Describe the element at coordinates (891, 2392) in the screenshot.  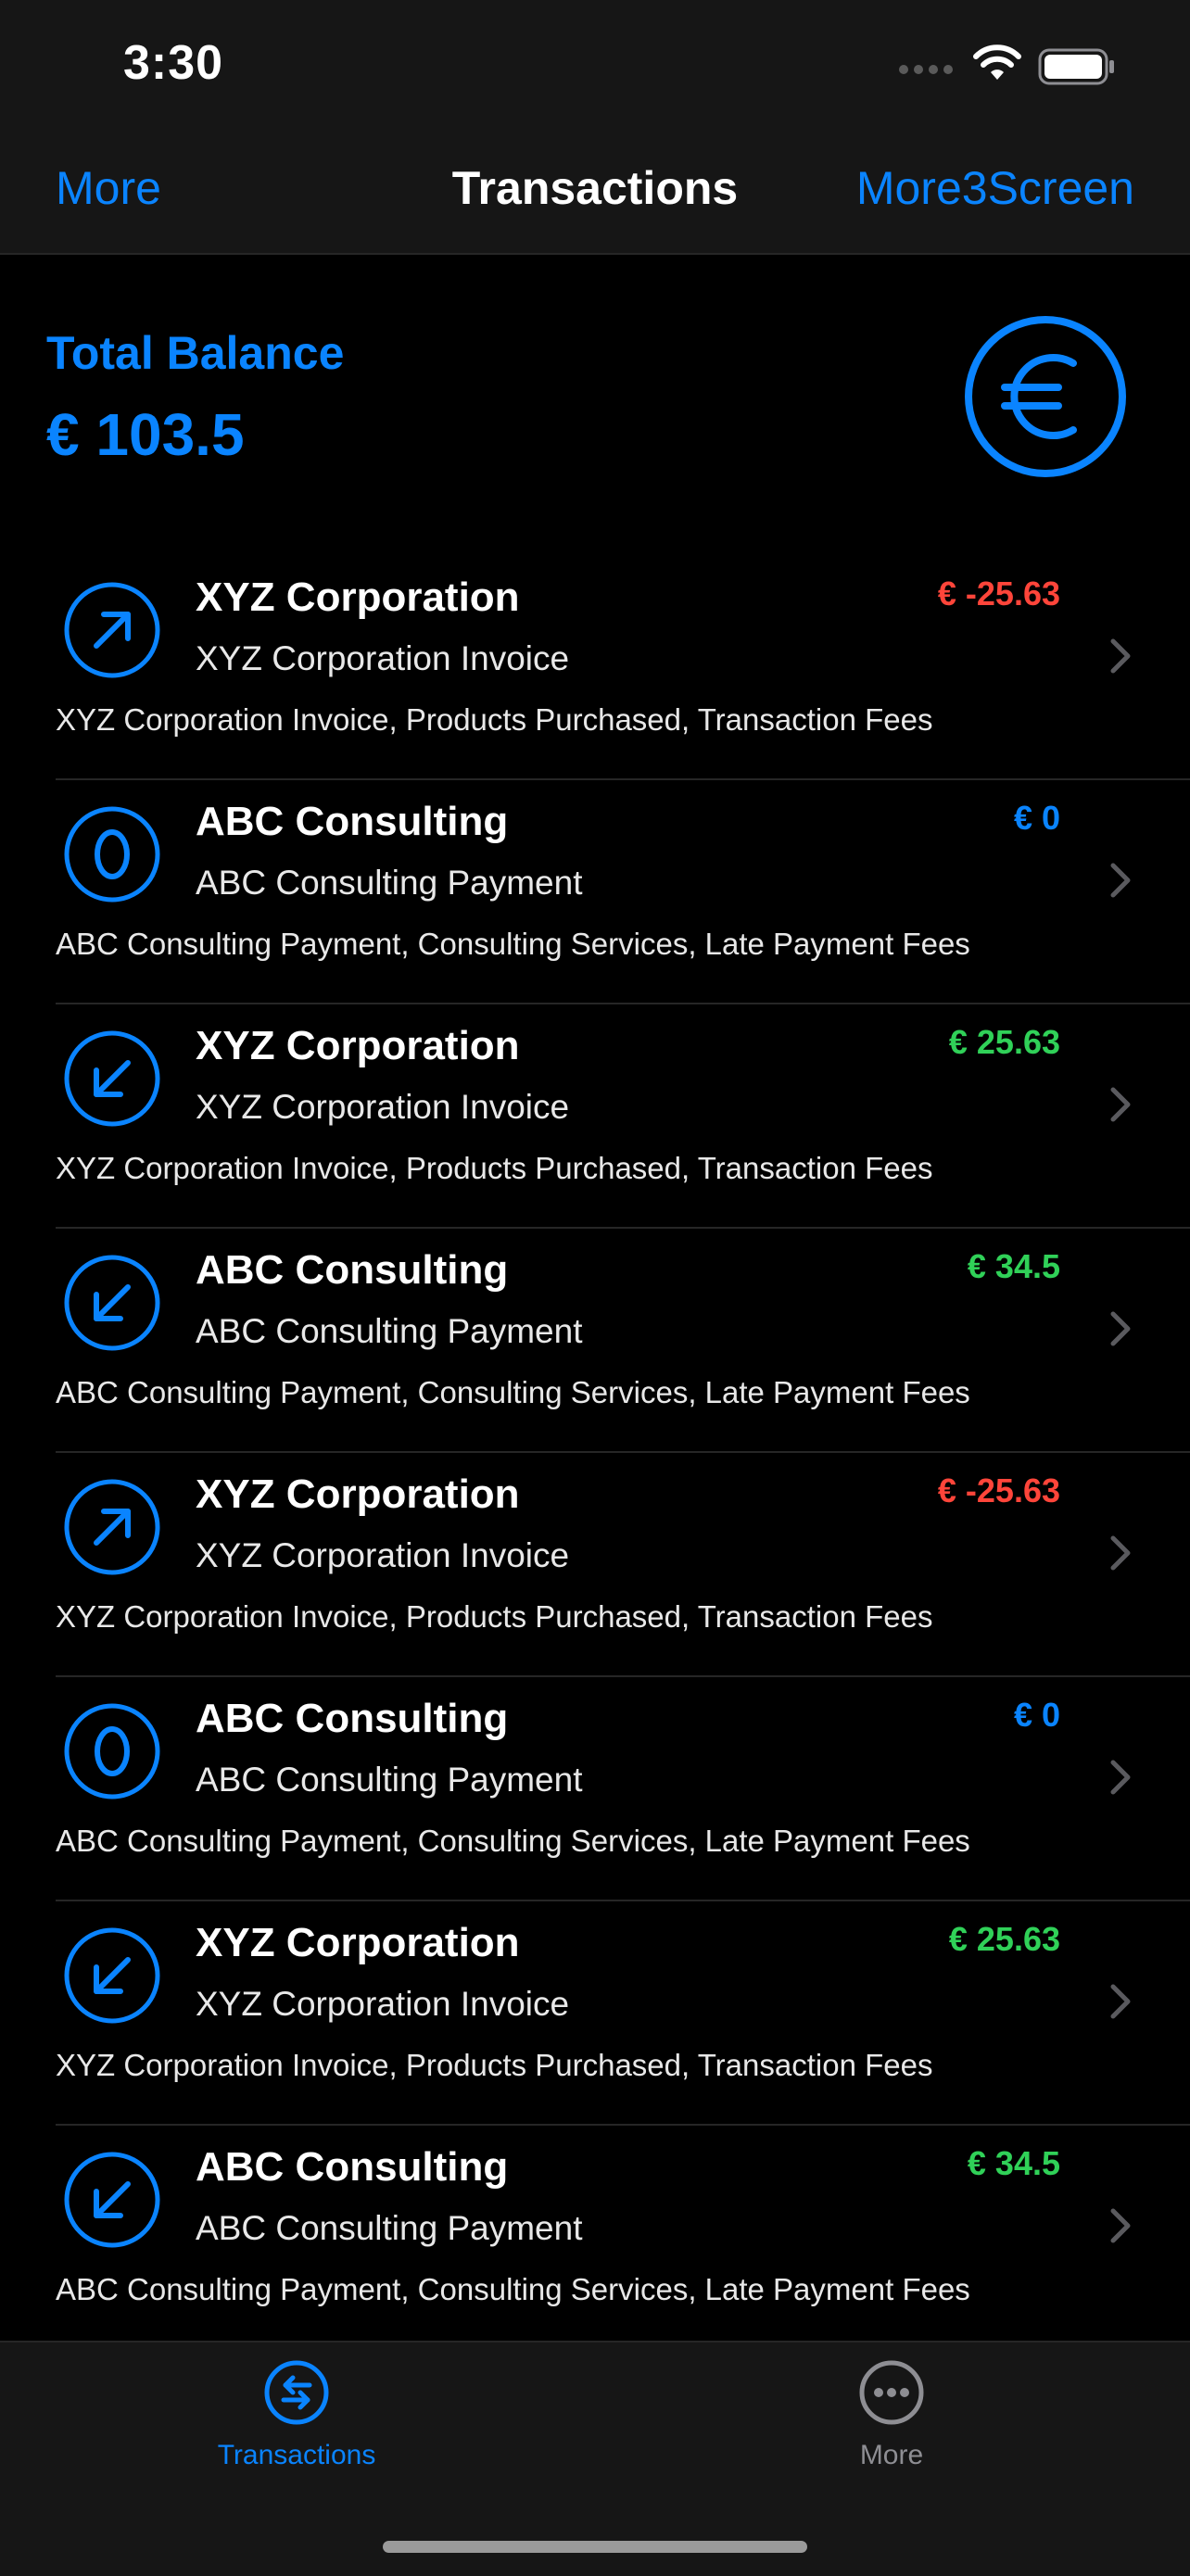
I see `ellipsis-circle-icon` at that location.